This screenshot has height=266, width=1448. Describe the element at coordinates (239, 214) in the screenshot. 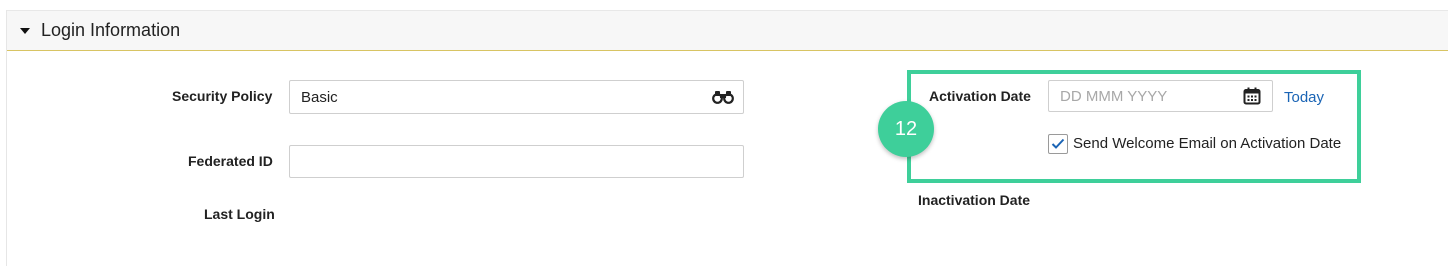

I see `last-login-label: Last Login` at that location.